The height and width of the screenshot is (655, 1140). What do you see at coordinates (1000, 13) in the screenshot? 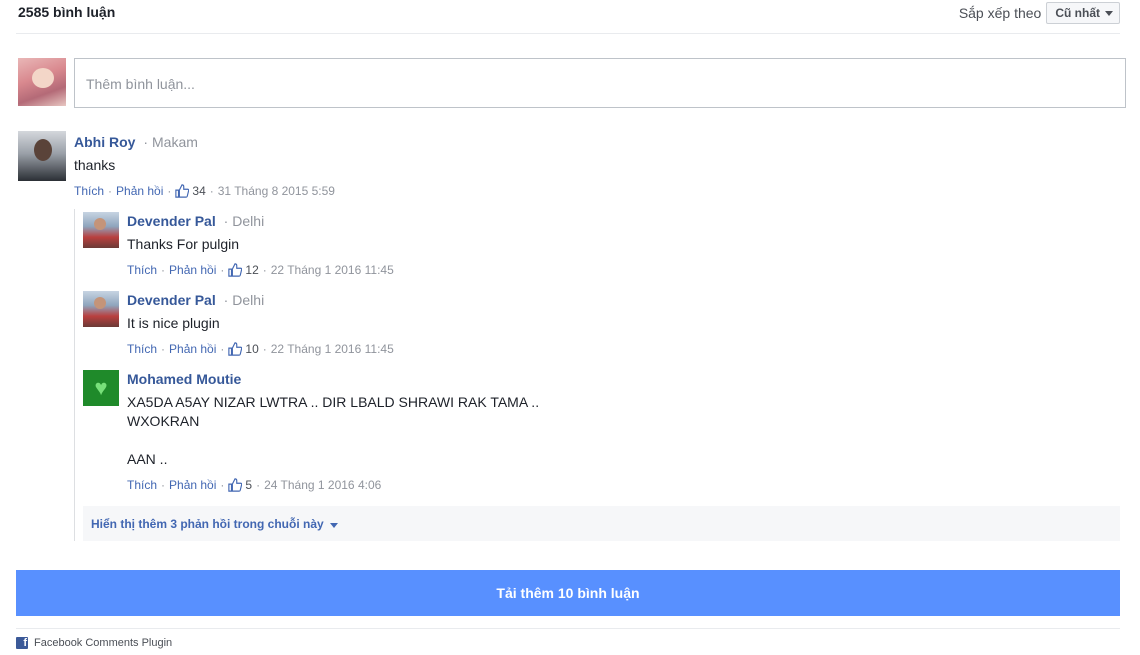
I see `sort-label: Sắp xếp theo` at bounding box center [1000, 13].